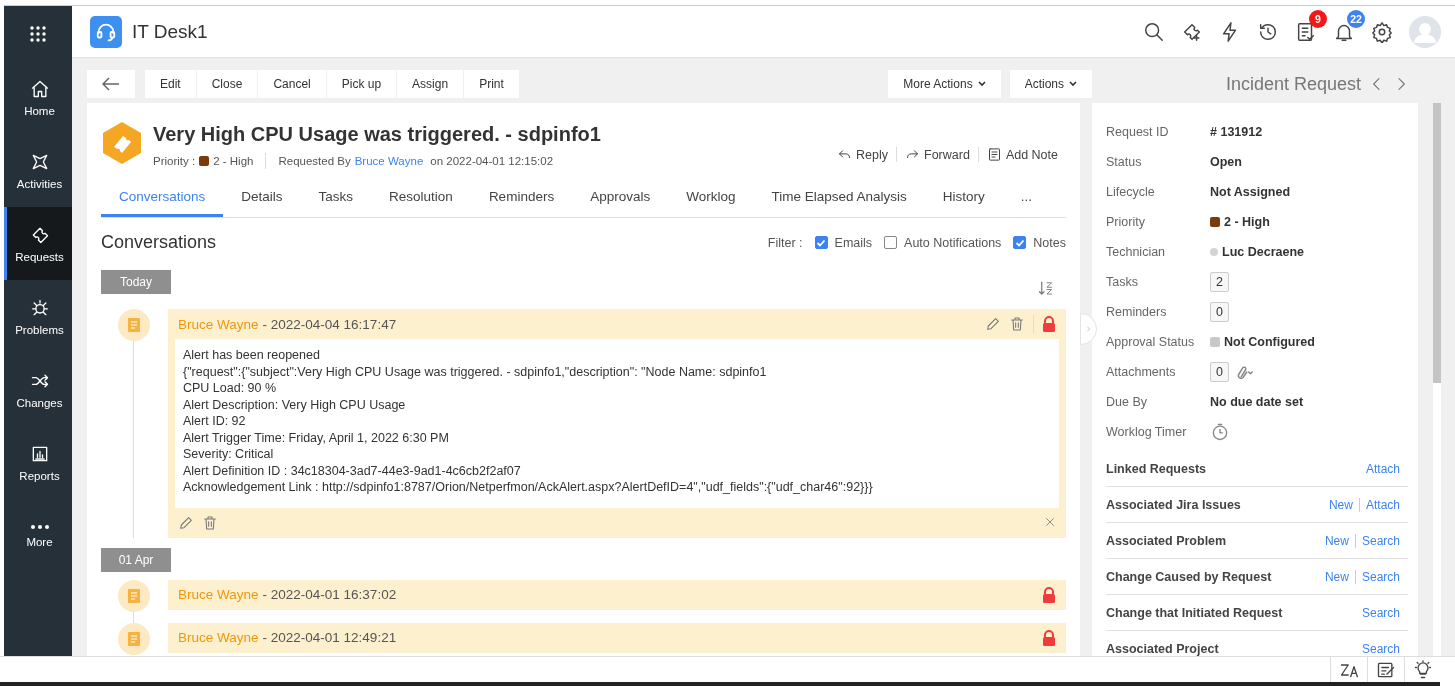  Describe the element at coordinates (1122, 282) in the screenshot. I see `field-label: Tasks` at that location.